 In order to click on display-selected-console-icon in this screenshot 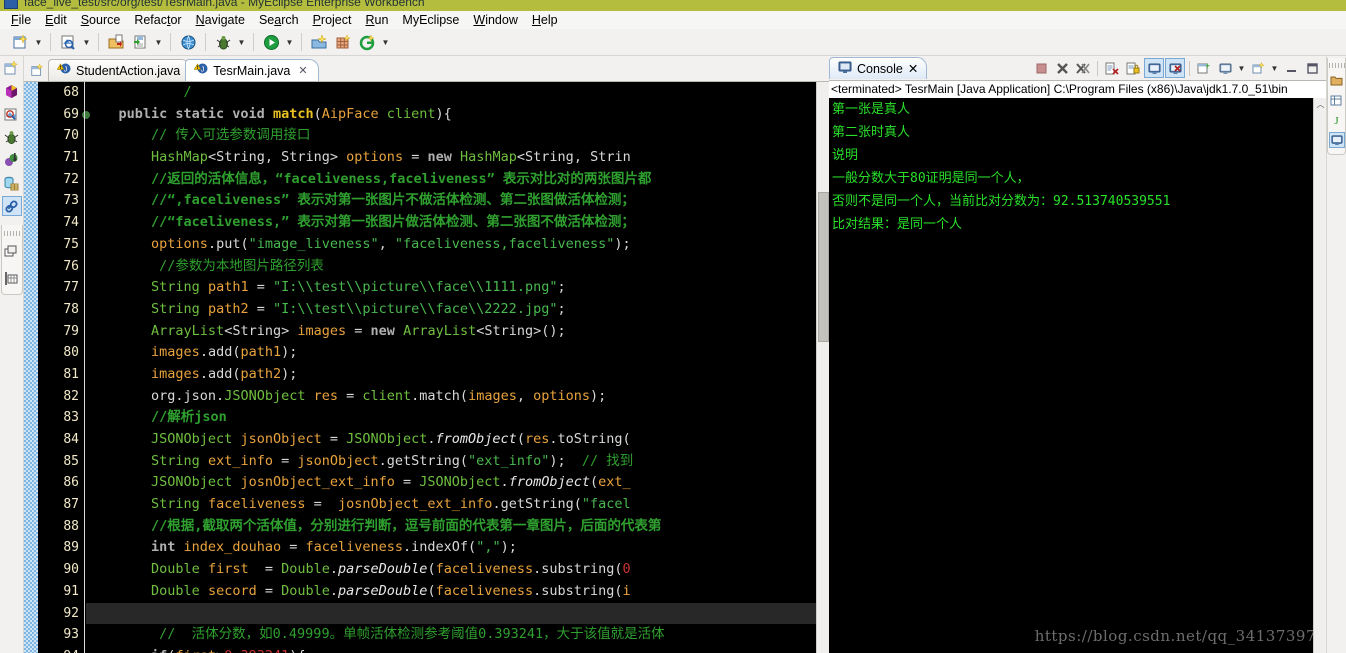, I will do `click(1225, 68)`.